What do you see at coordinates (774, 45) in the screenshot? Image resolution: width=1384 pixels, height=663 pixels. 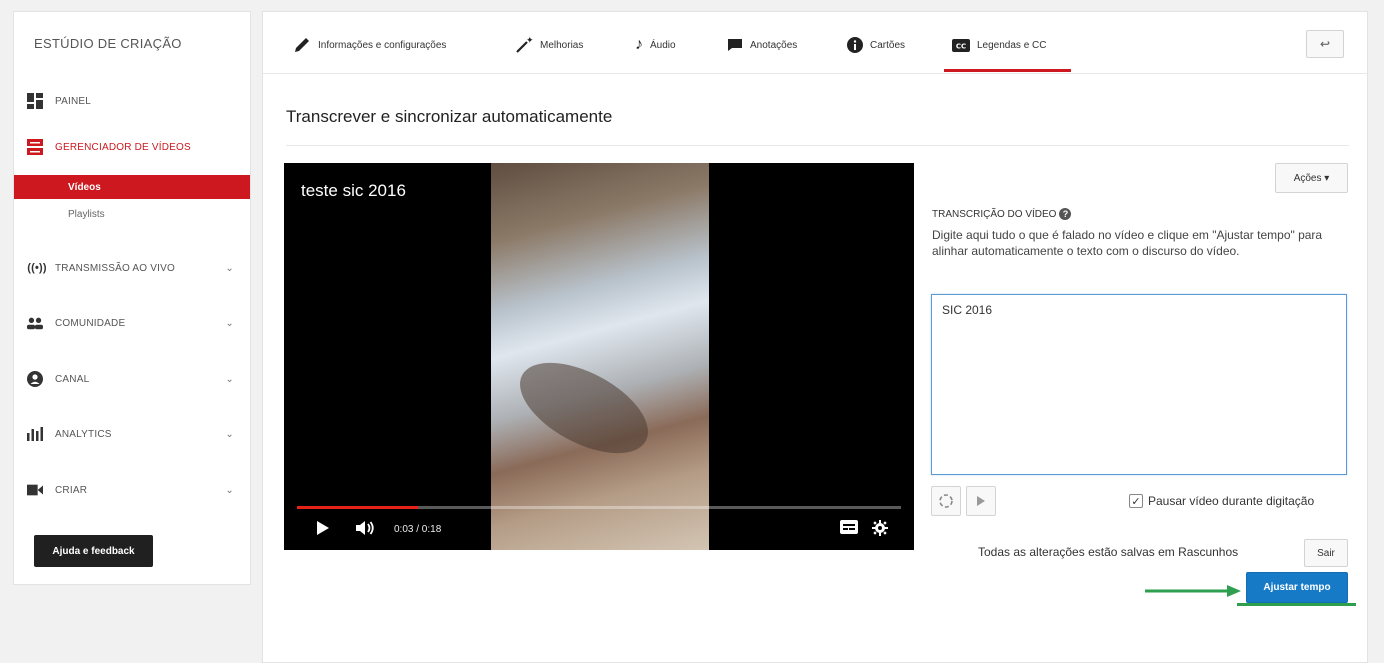 I see `tab-label: Anotações` at bounding box center [774, 45].